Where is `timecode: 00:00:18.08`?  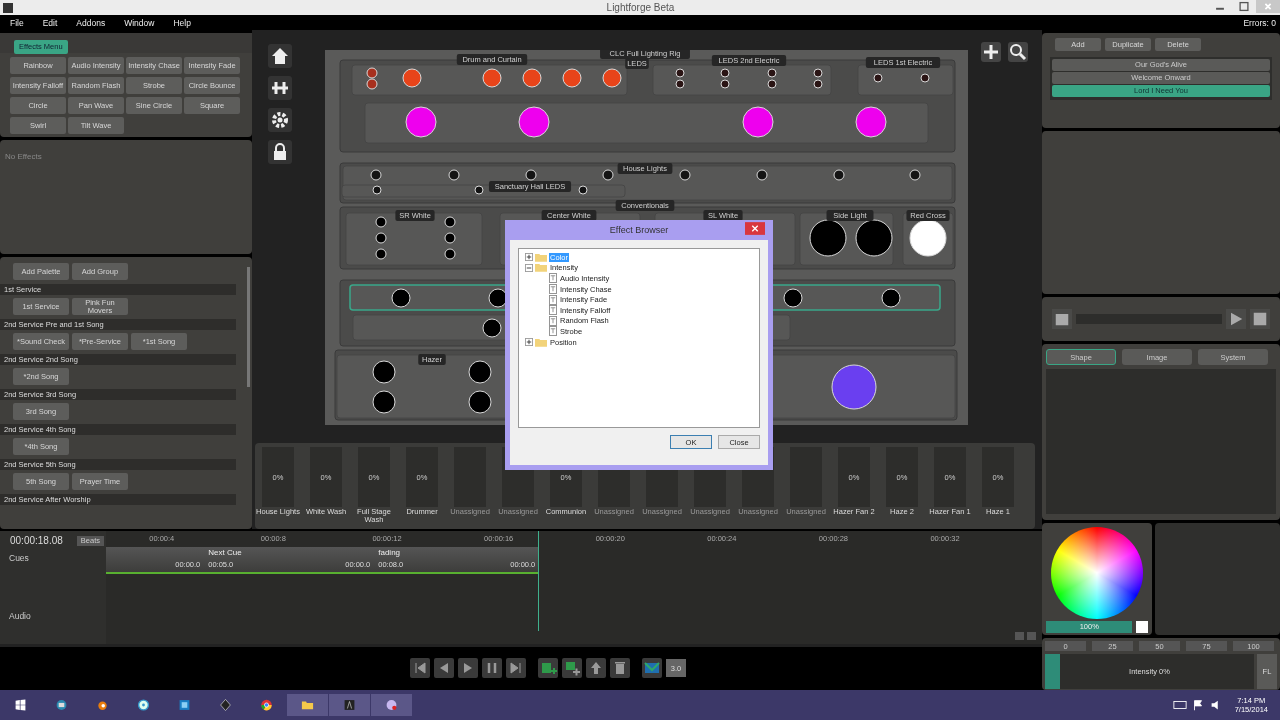
timecode: 00:00:18.08 is located at coordinates (36, 540).